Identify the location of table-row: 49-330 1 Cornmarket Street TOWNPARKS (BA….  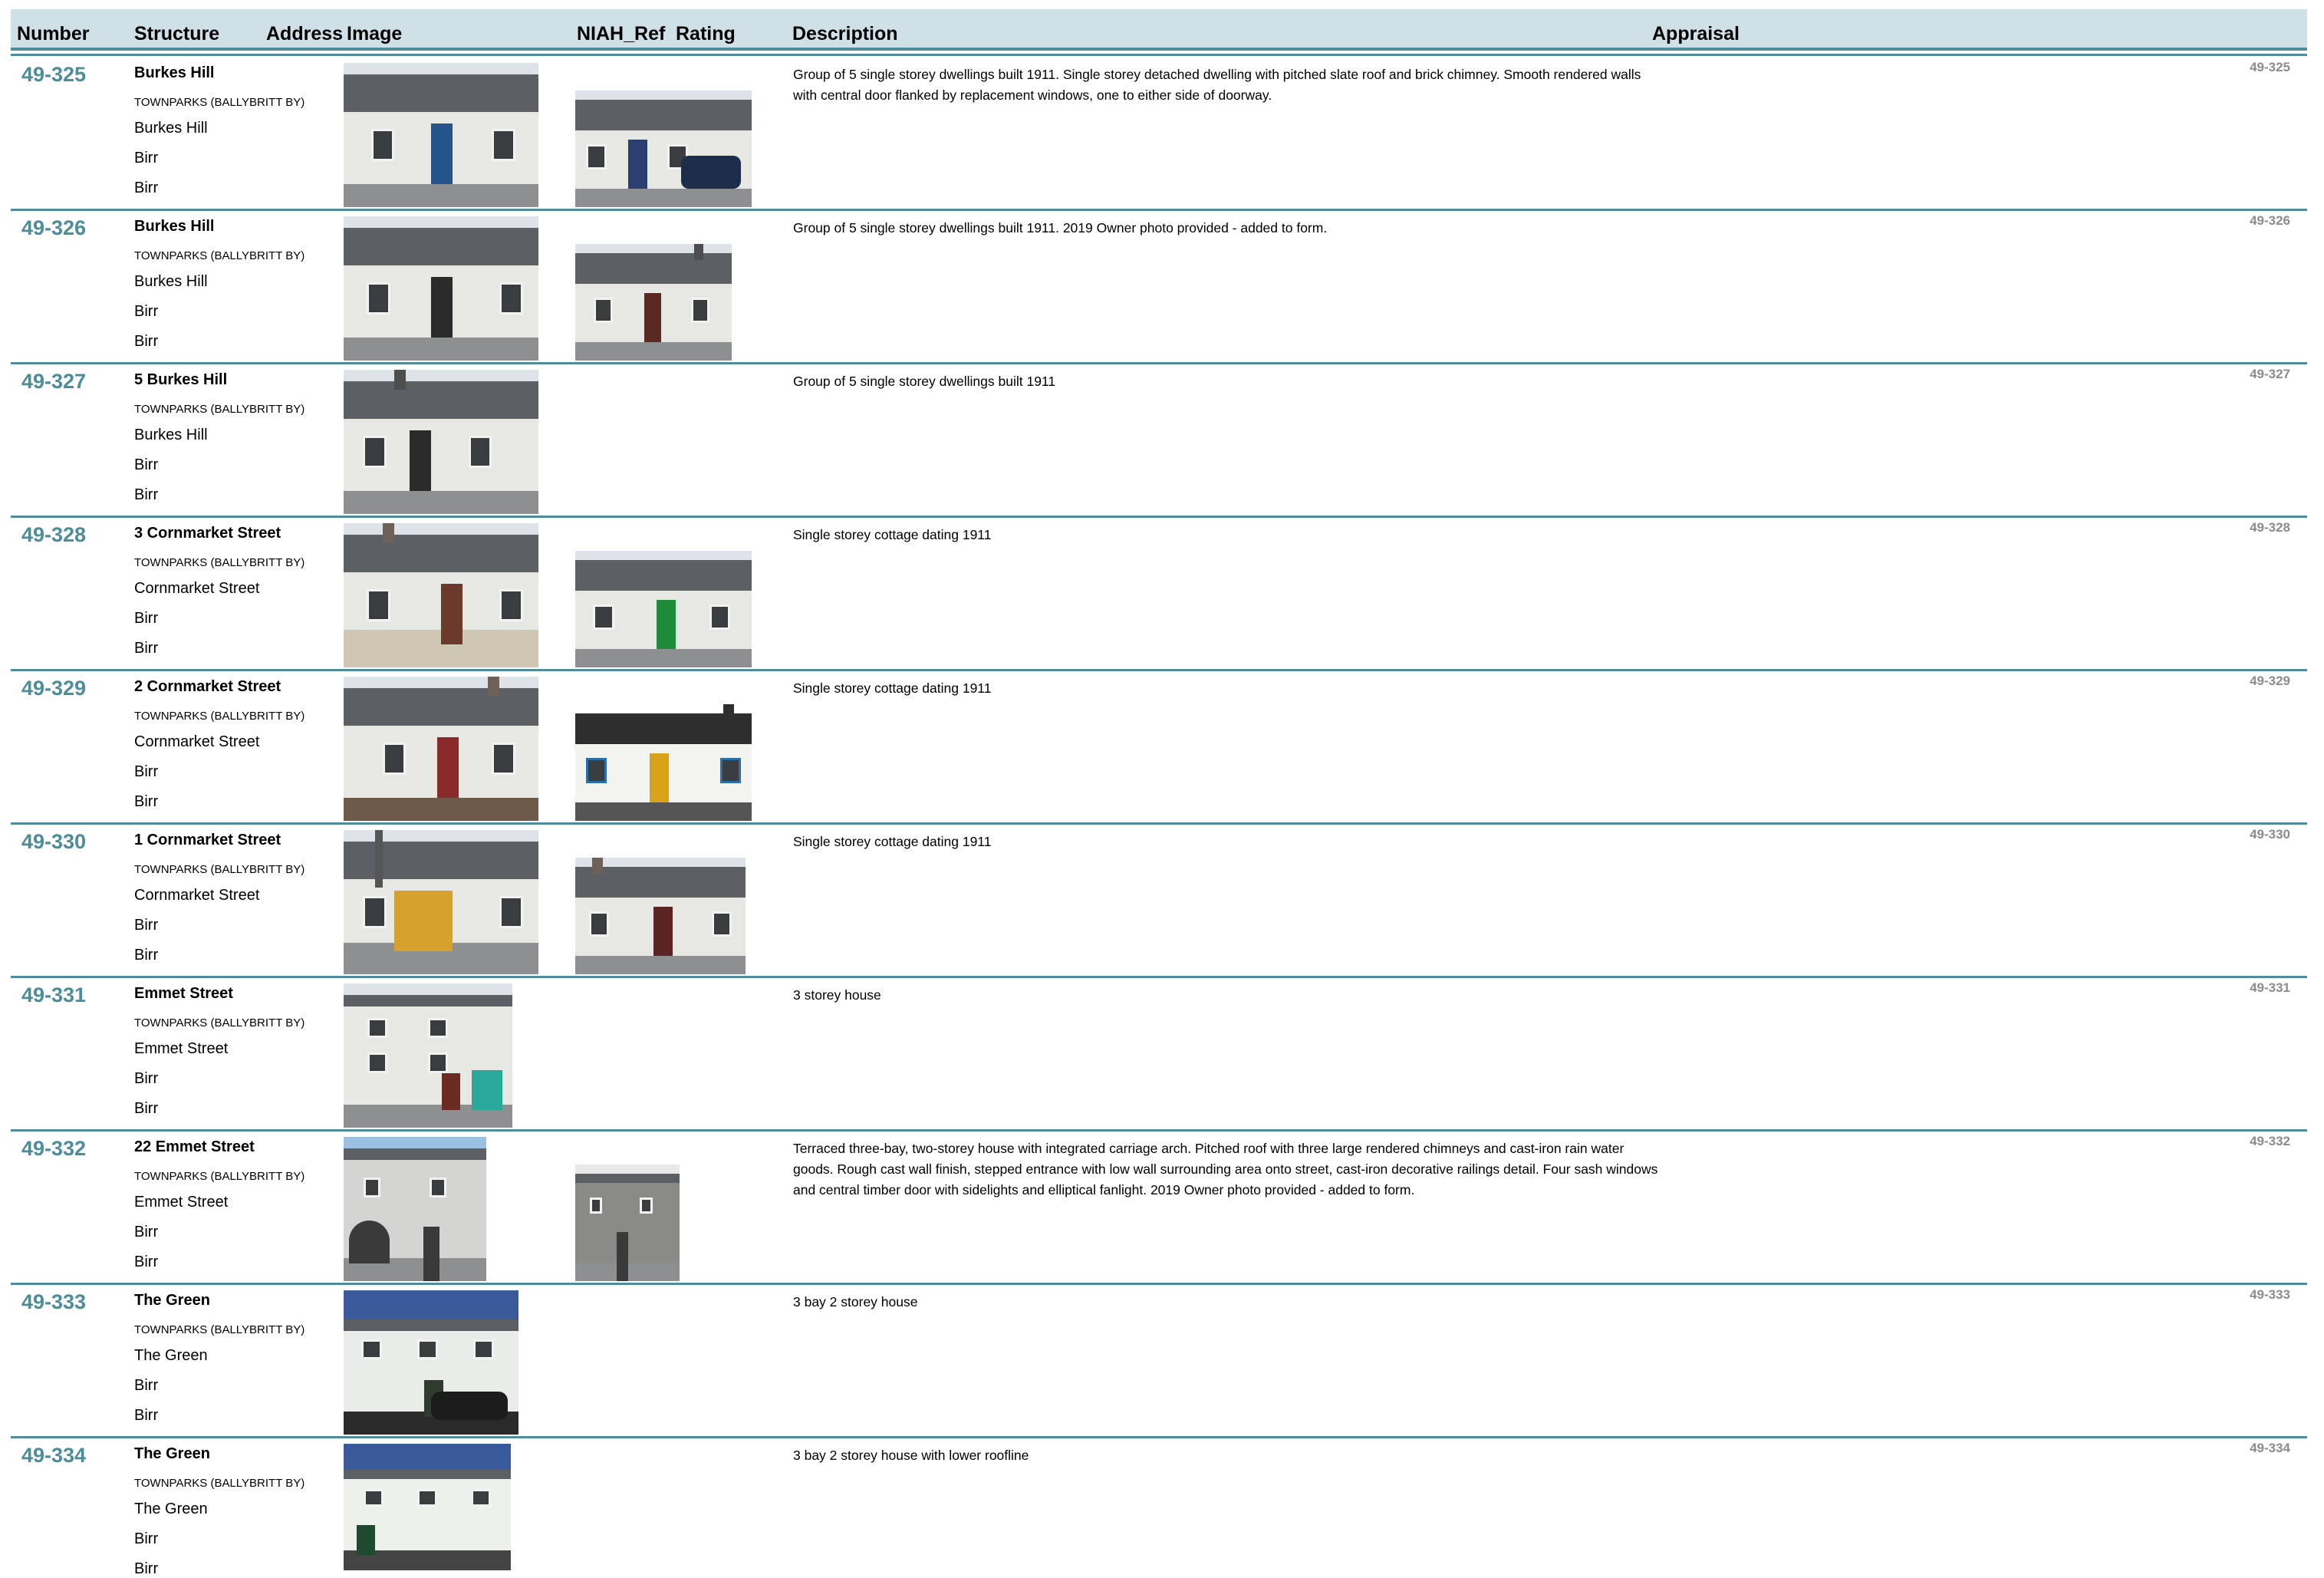
(1162, 901).